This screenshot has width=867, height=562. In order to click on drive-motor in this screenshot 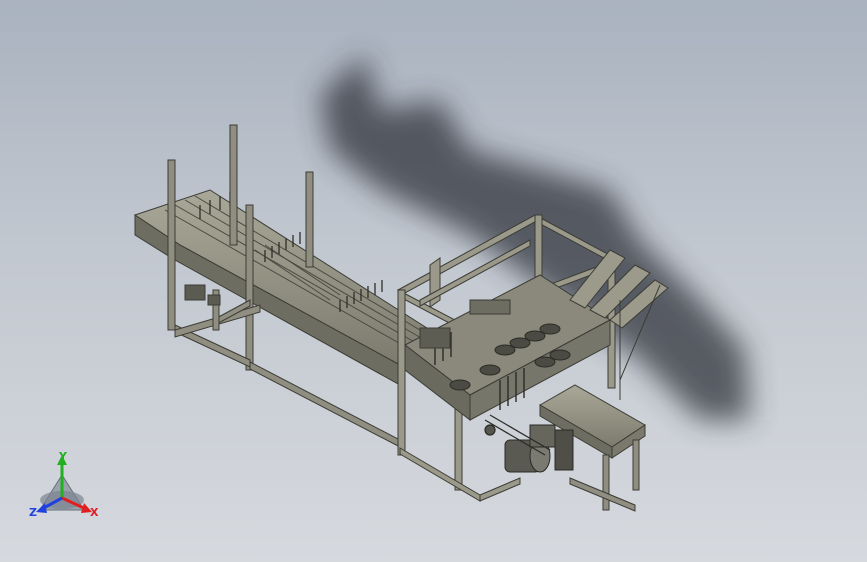, I will do `click(539, 448)`.